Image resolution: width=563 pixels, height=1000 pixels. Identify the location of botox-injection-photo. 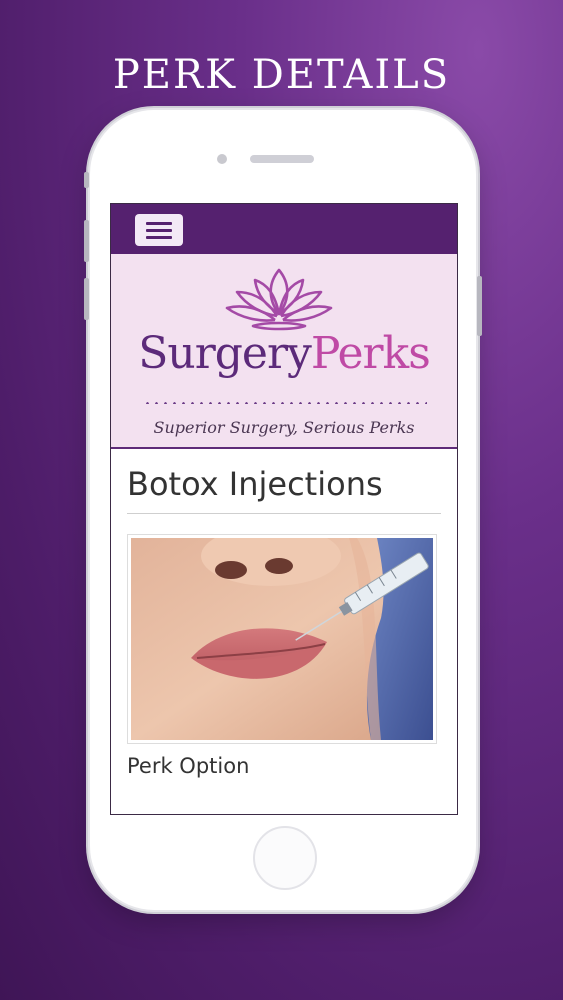
(282, 639).